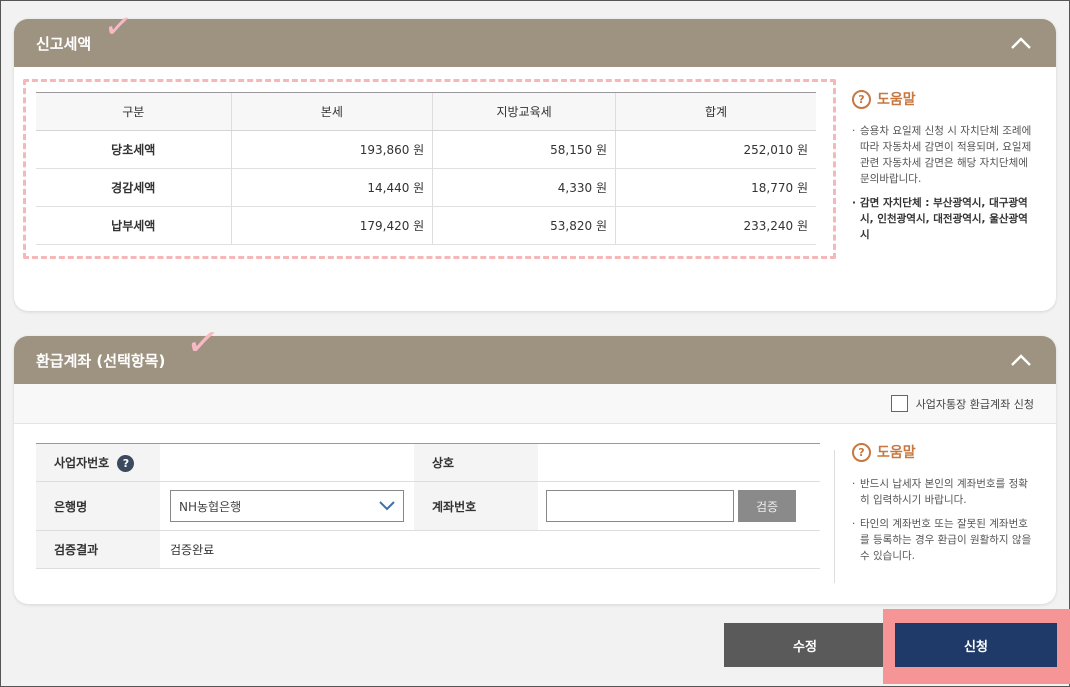 The height and width of the screenshot is (687, 1070). I want to click on main-tax-value: 179,420 원, so click(331, 225).